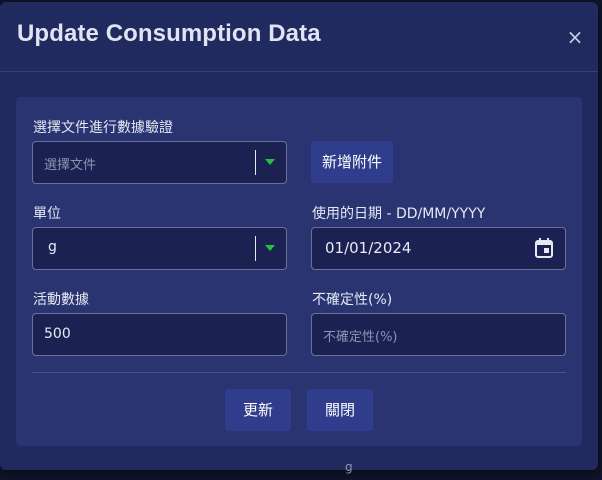 This screenshot has height=480, width=602. I want to click on modal-header: Update Consumption Data ×, so click(299, 37).